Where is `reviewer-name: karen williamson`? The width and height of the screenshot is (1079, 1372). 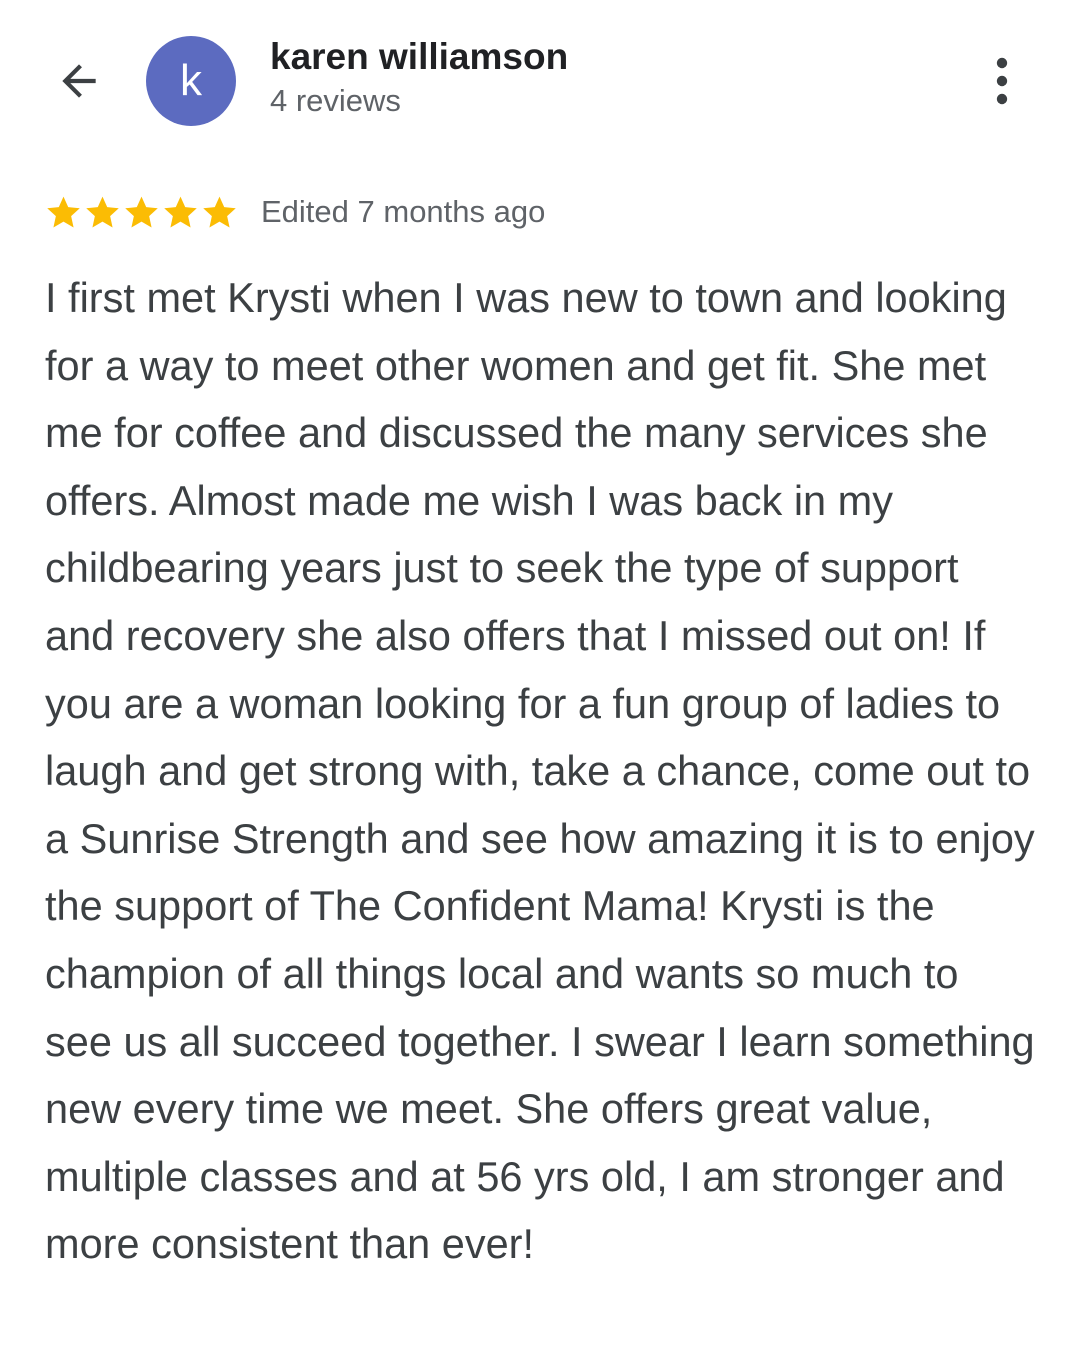 reviewer-name: karen williamson is located at coordinates (419, 57).